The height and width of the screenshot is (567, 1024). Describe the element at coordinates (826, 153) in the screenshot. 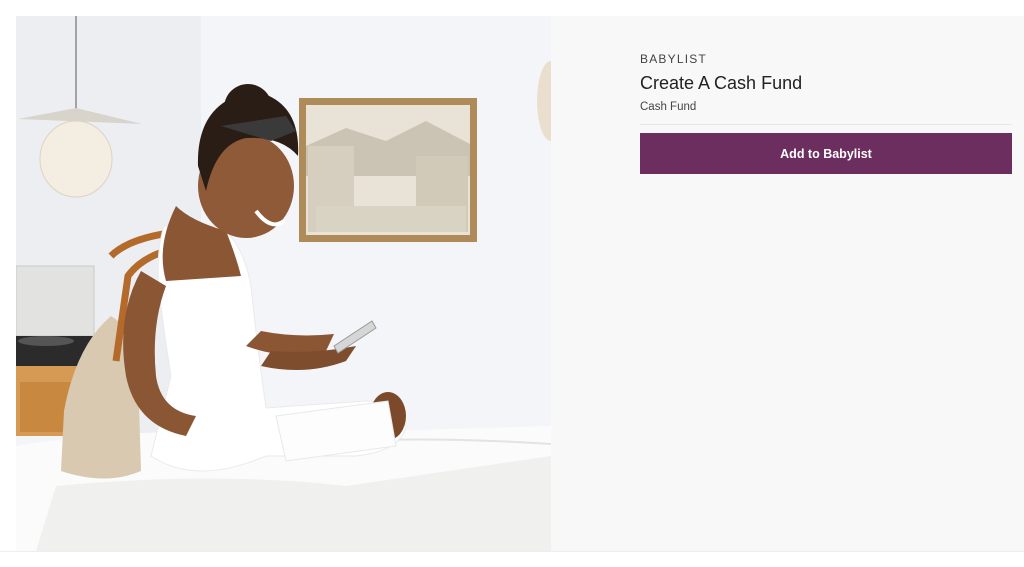

I see `add-to-babylist-button: Add to Babylist` at that location.